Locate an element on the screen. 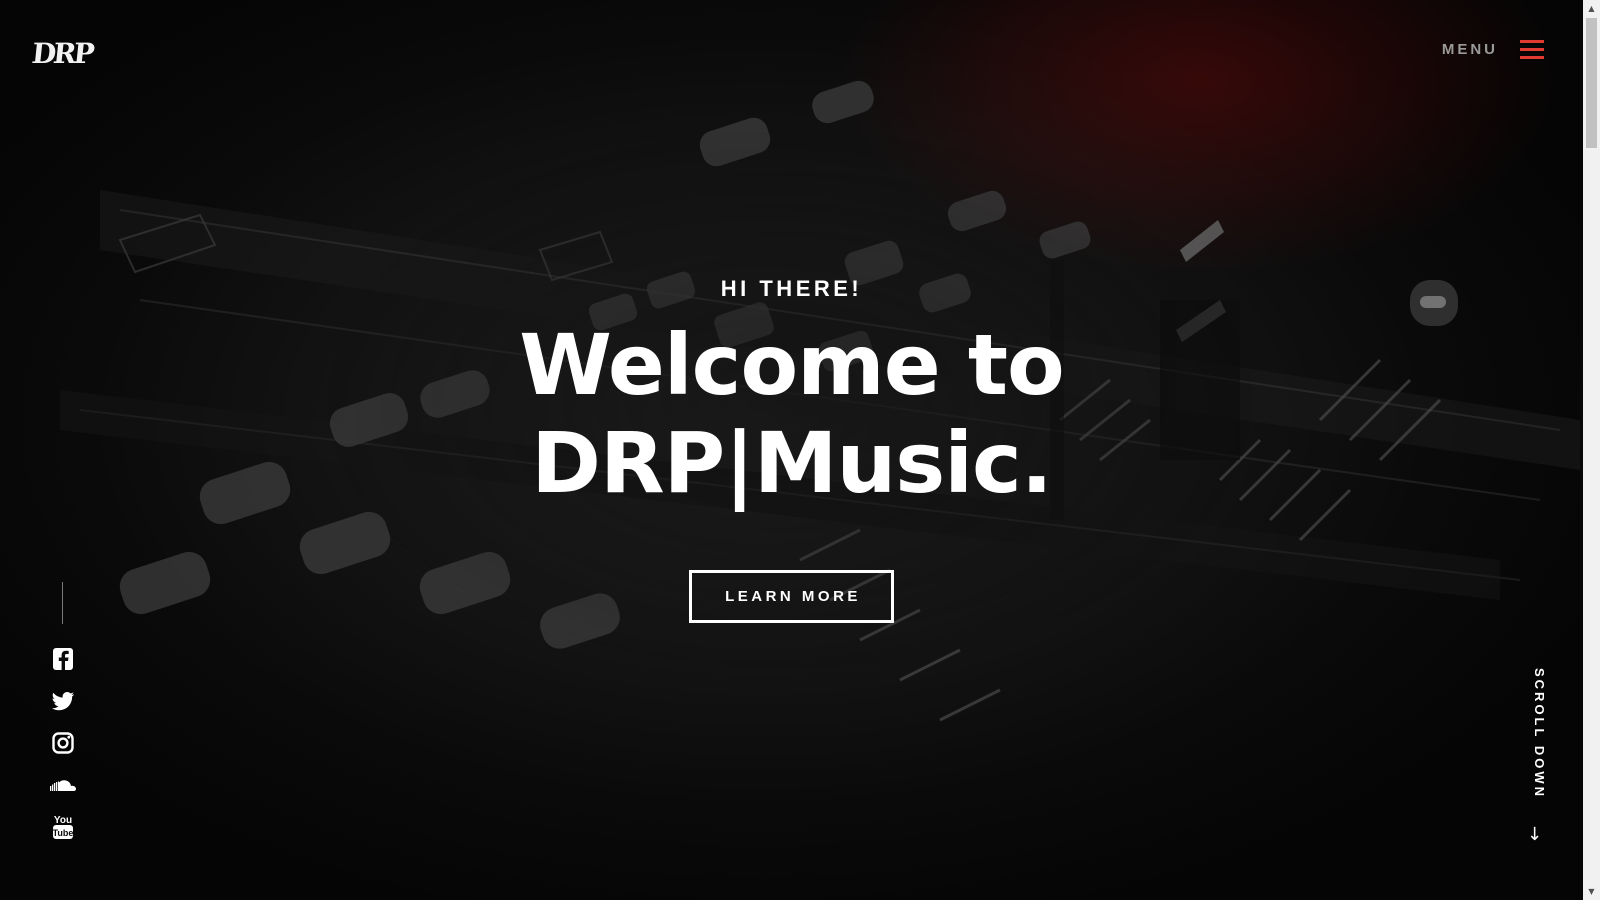  facebook-icon is located at coordinates (63, 659).